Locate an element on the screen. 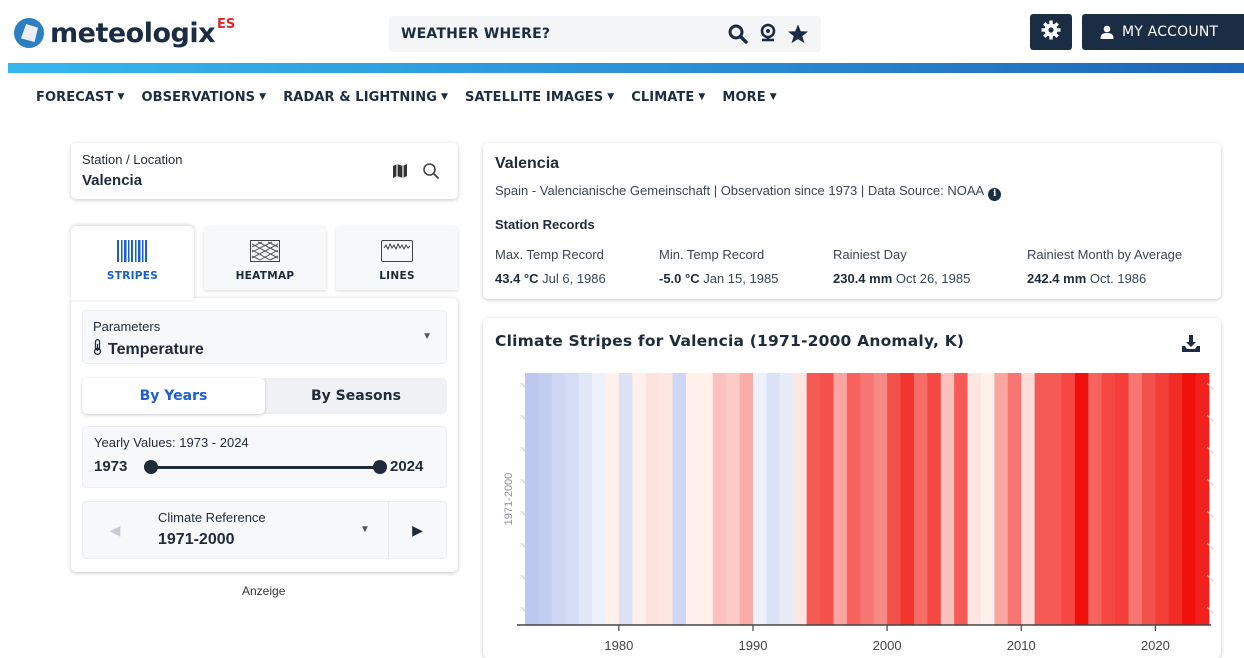 The height and width of the screenshot is (658, 1244). stripe-2020 is located at coordinates (1162, 499).